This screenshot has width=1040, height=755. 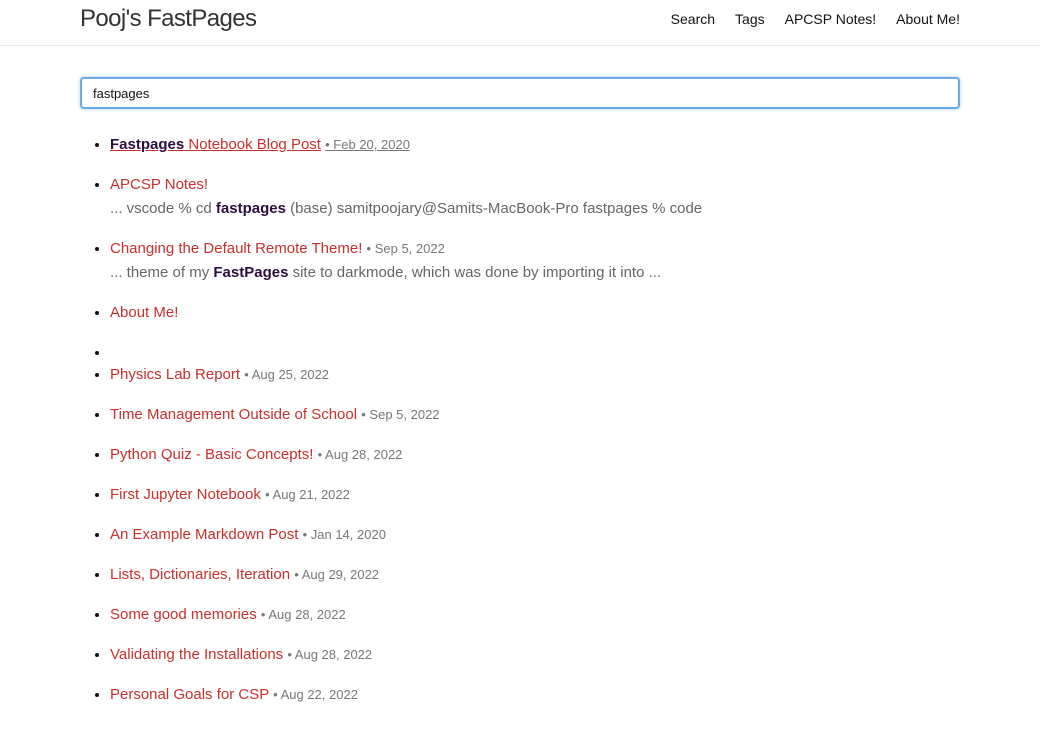 I want to click on result-date: • Feb 20, 2020, so click(x=367, y=144).